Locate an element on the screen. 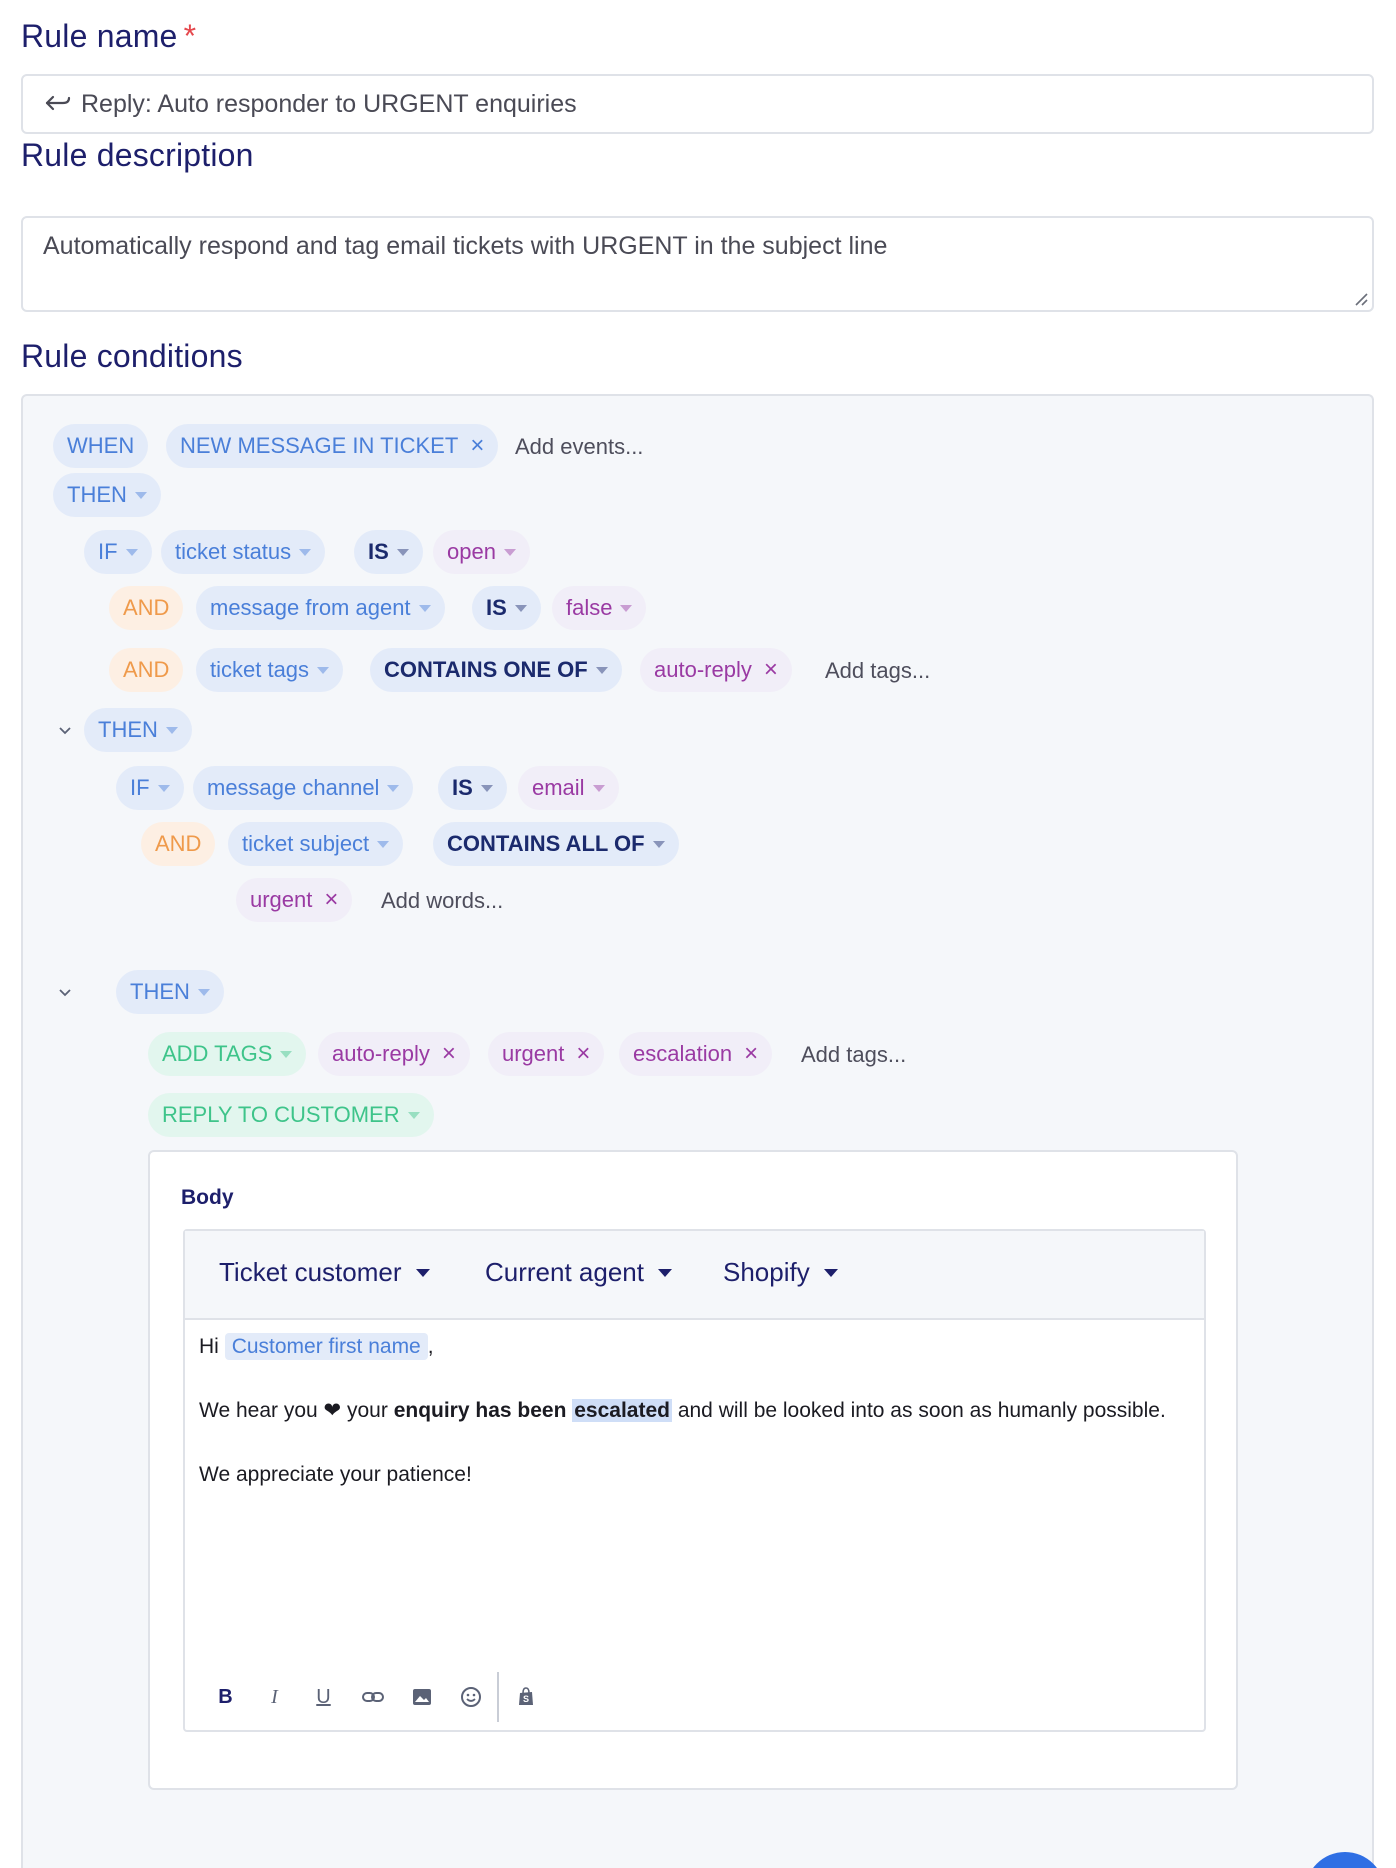  ticket-customer-dropdown: Ticket customer is located at coordinates (324, 1272).